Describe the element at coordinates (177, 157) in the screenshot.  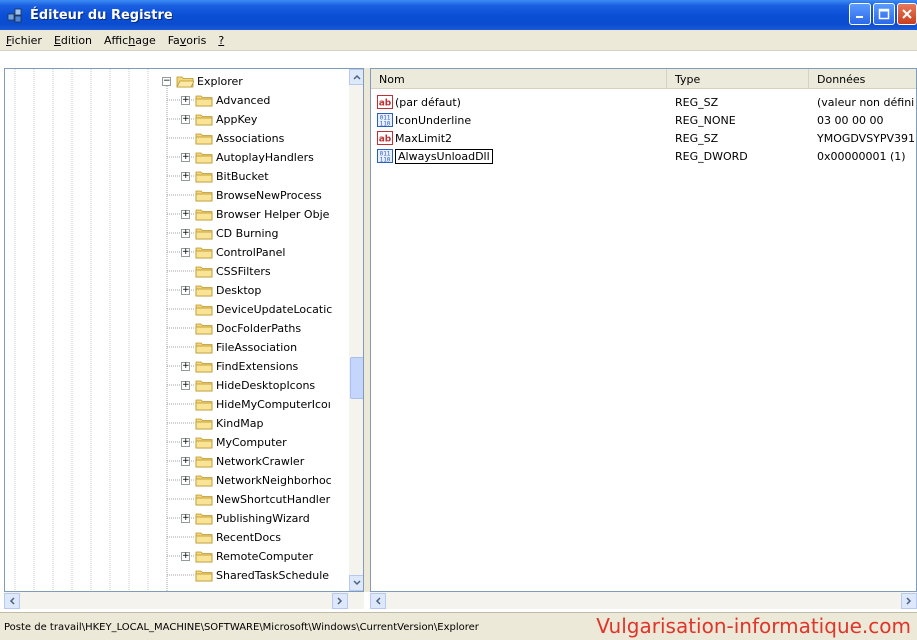
I see `tree-item-child-3: + AutoplayHandlers` at that location.